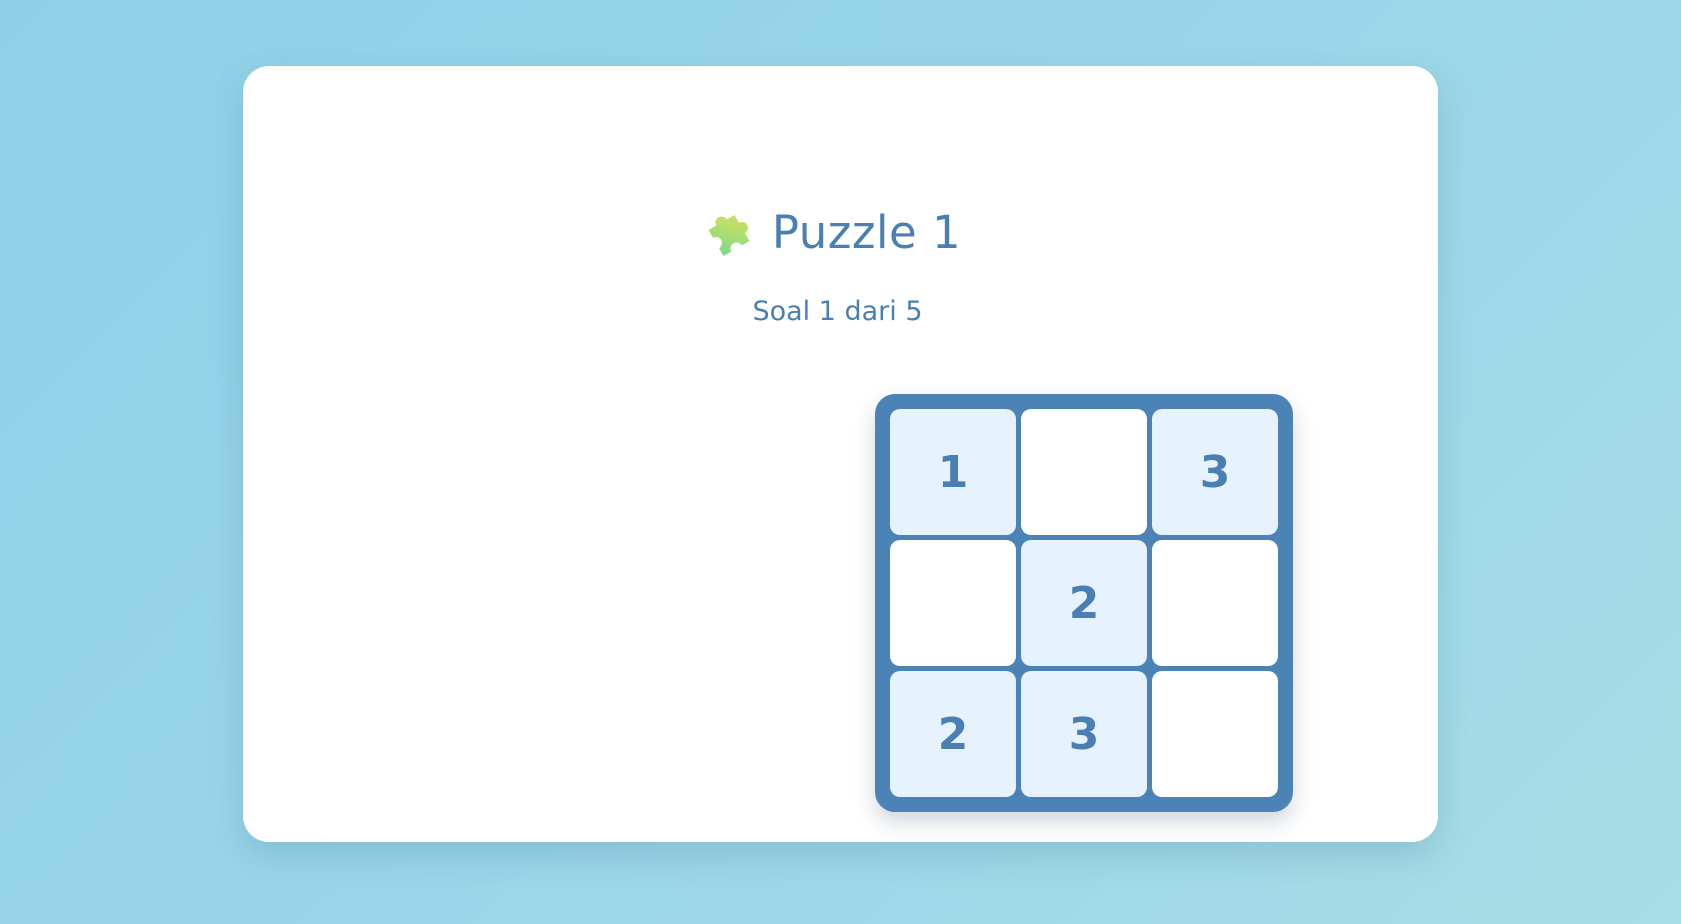 Image resolution: width=1681 pixels, height=924 pixels. What do you see at coordinates (953, 472) in the screenshot?
I see `given-cell: 1` at bounding box center [953, 472].